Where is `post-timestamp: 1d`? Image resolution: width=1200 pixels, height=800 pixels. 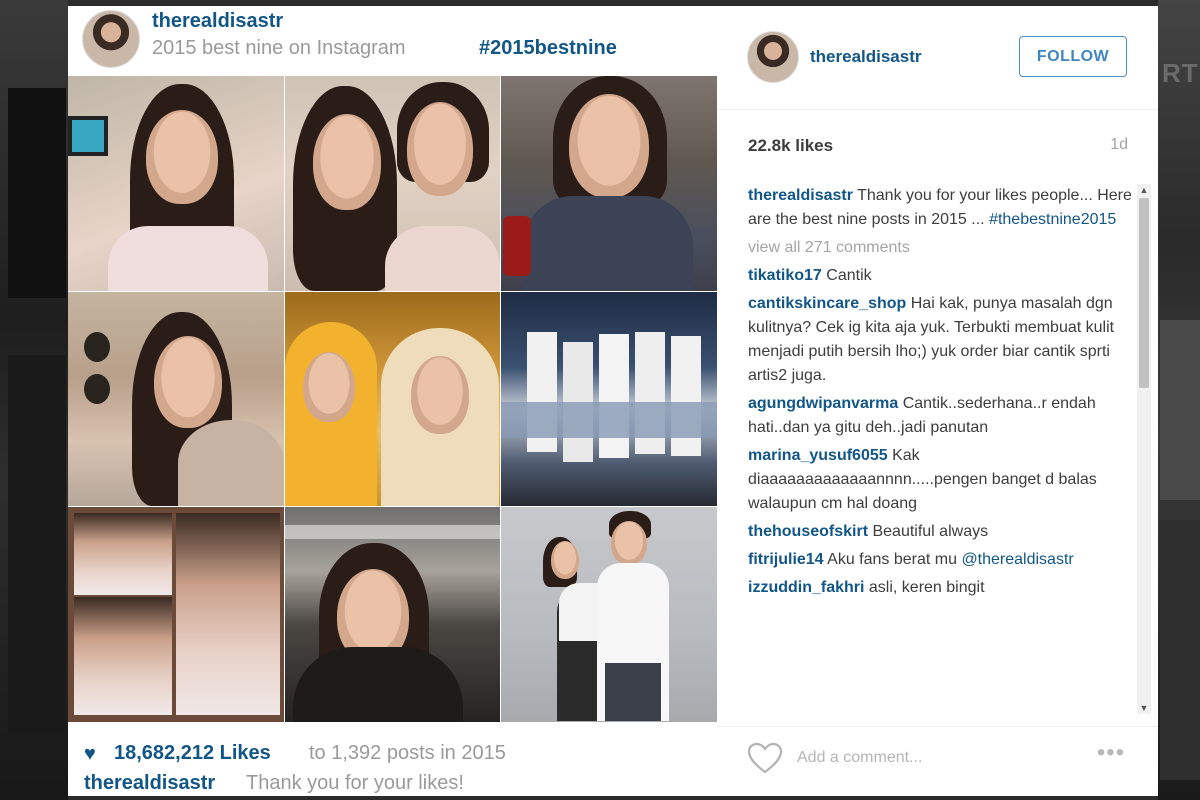 post-timestamp: 1d is located at coordinates (1119, 145).